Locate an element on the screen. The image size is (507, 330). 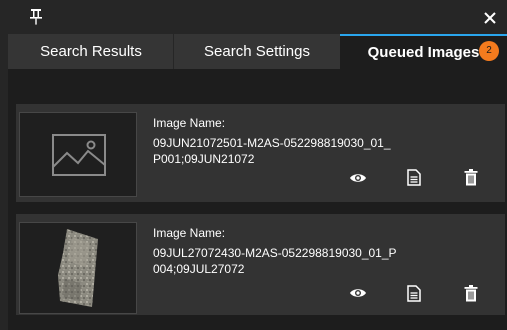
title-bar is located at coordinates (253, 17).